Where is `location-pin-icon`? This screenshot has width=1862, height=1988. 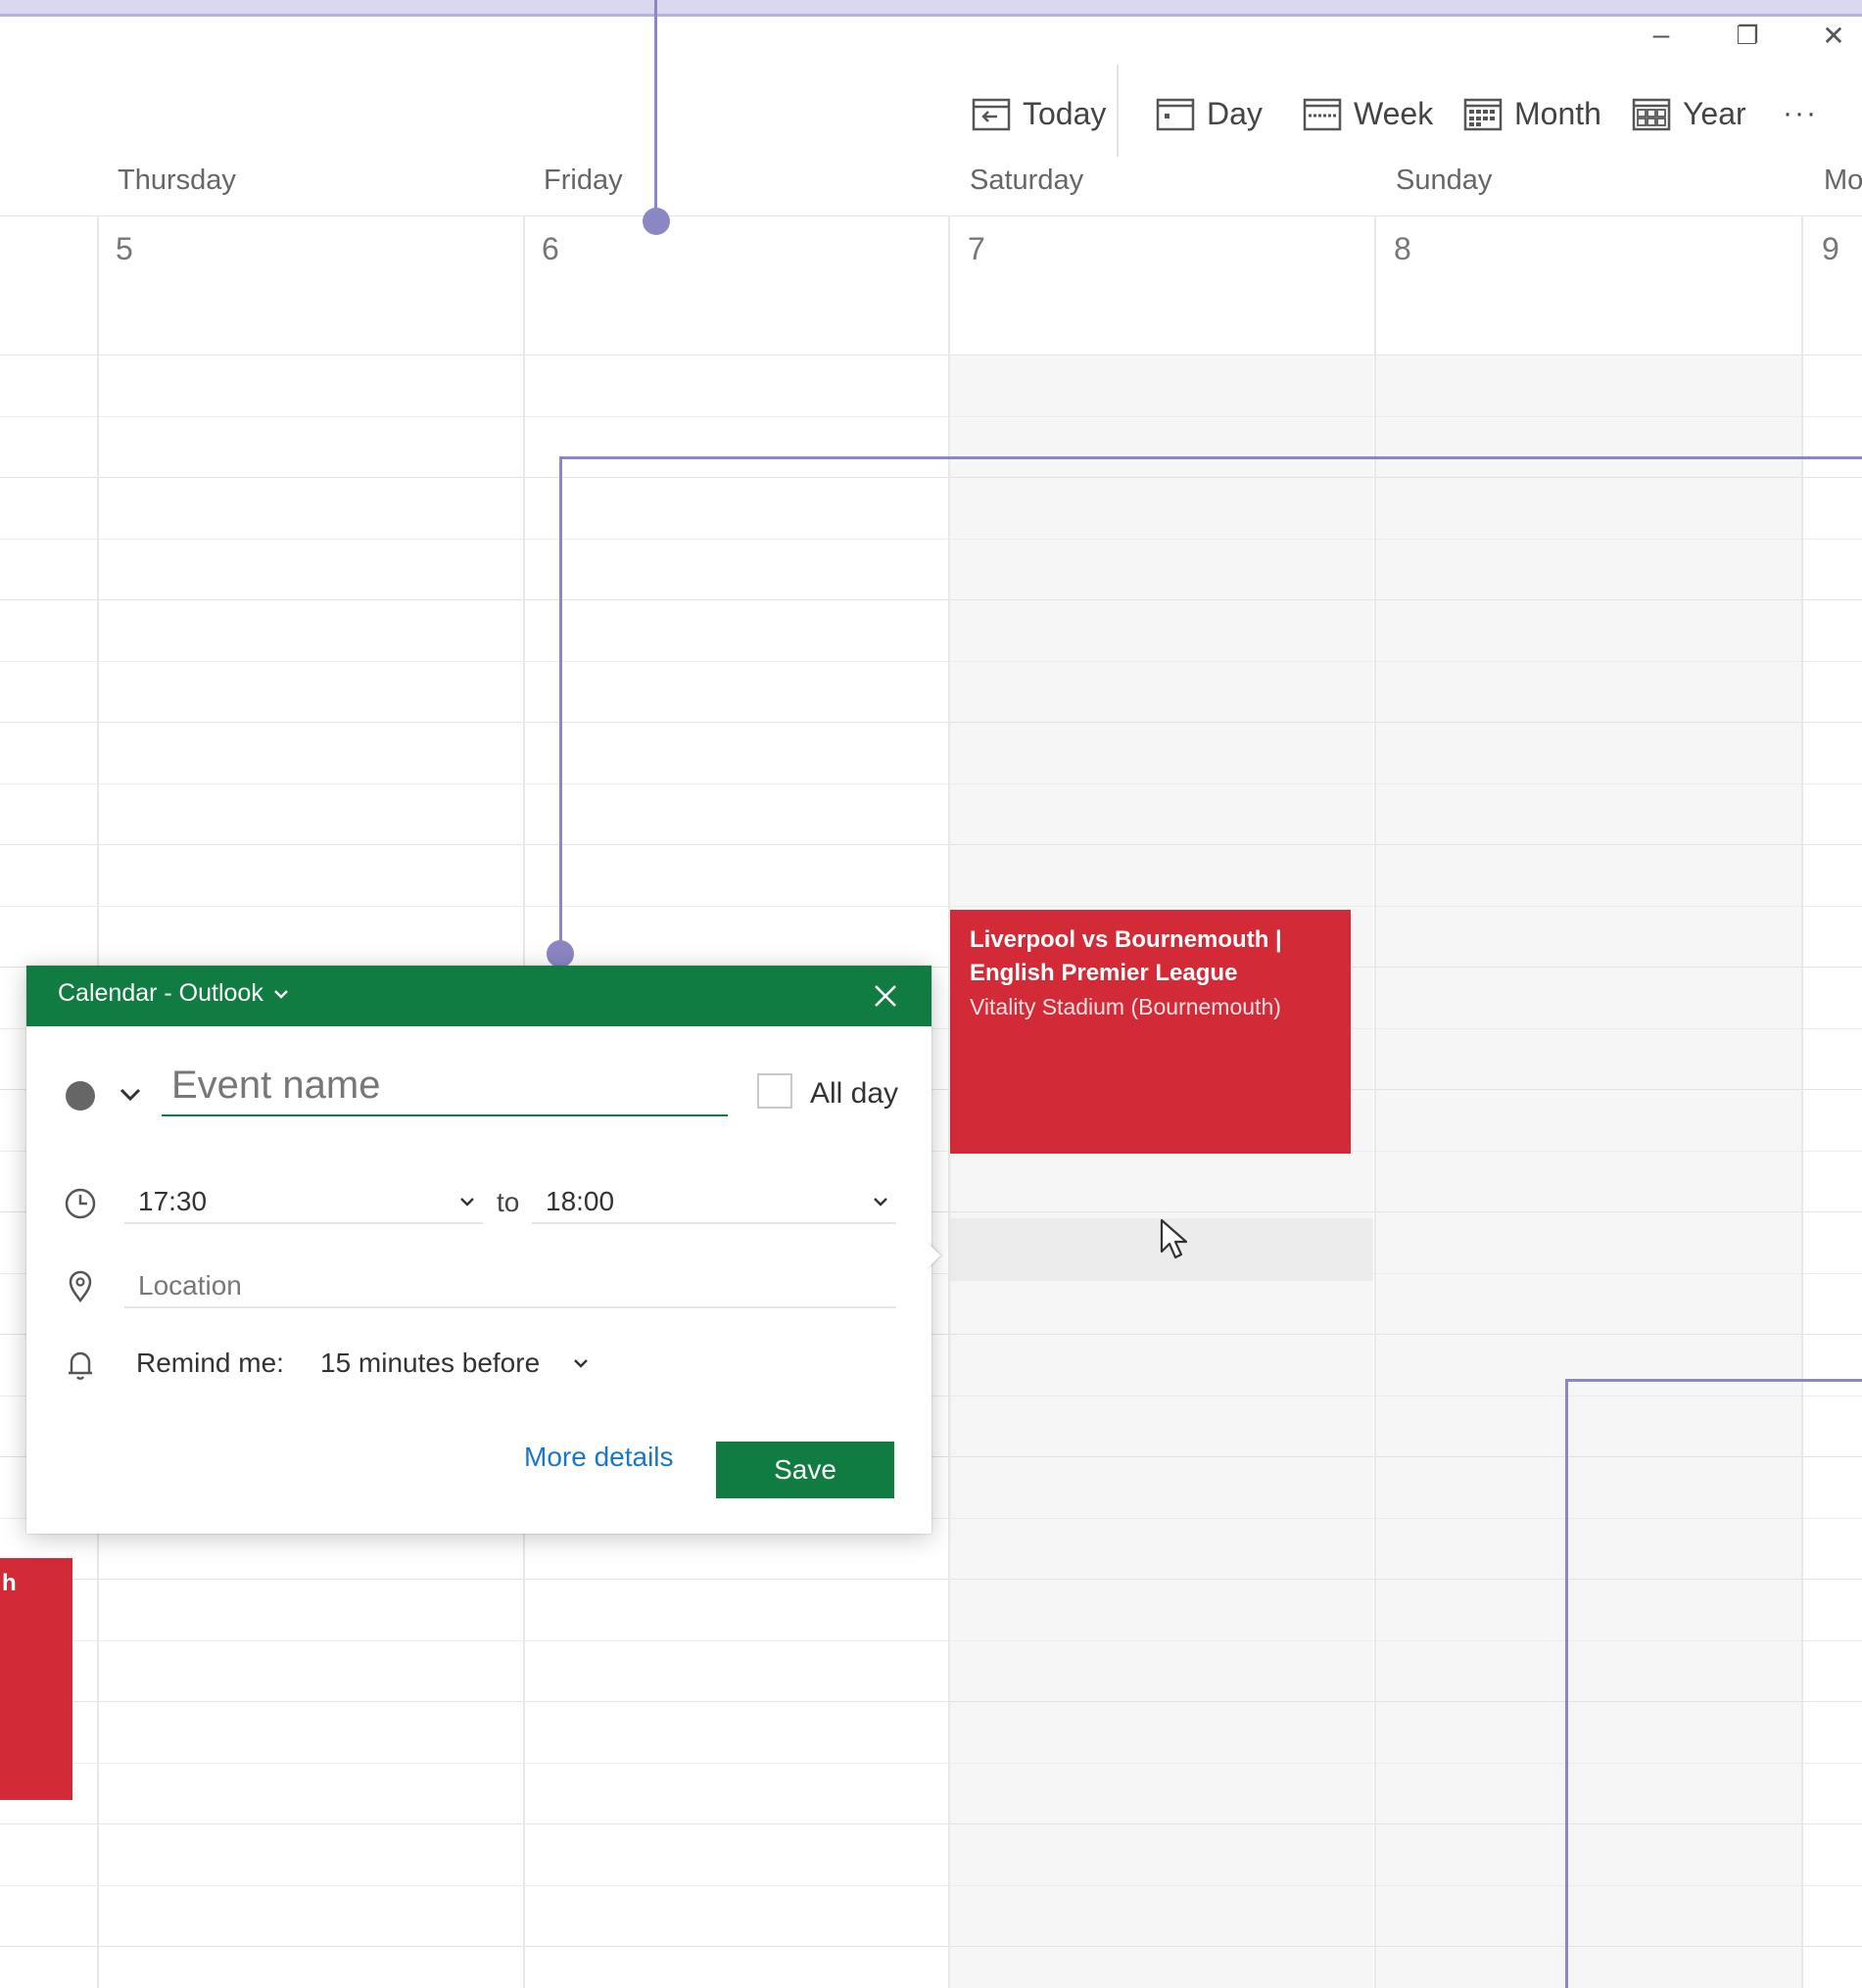 location-pin-icon is located at coordinates (80, 1286).